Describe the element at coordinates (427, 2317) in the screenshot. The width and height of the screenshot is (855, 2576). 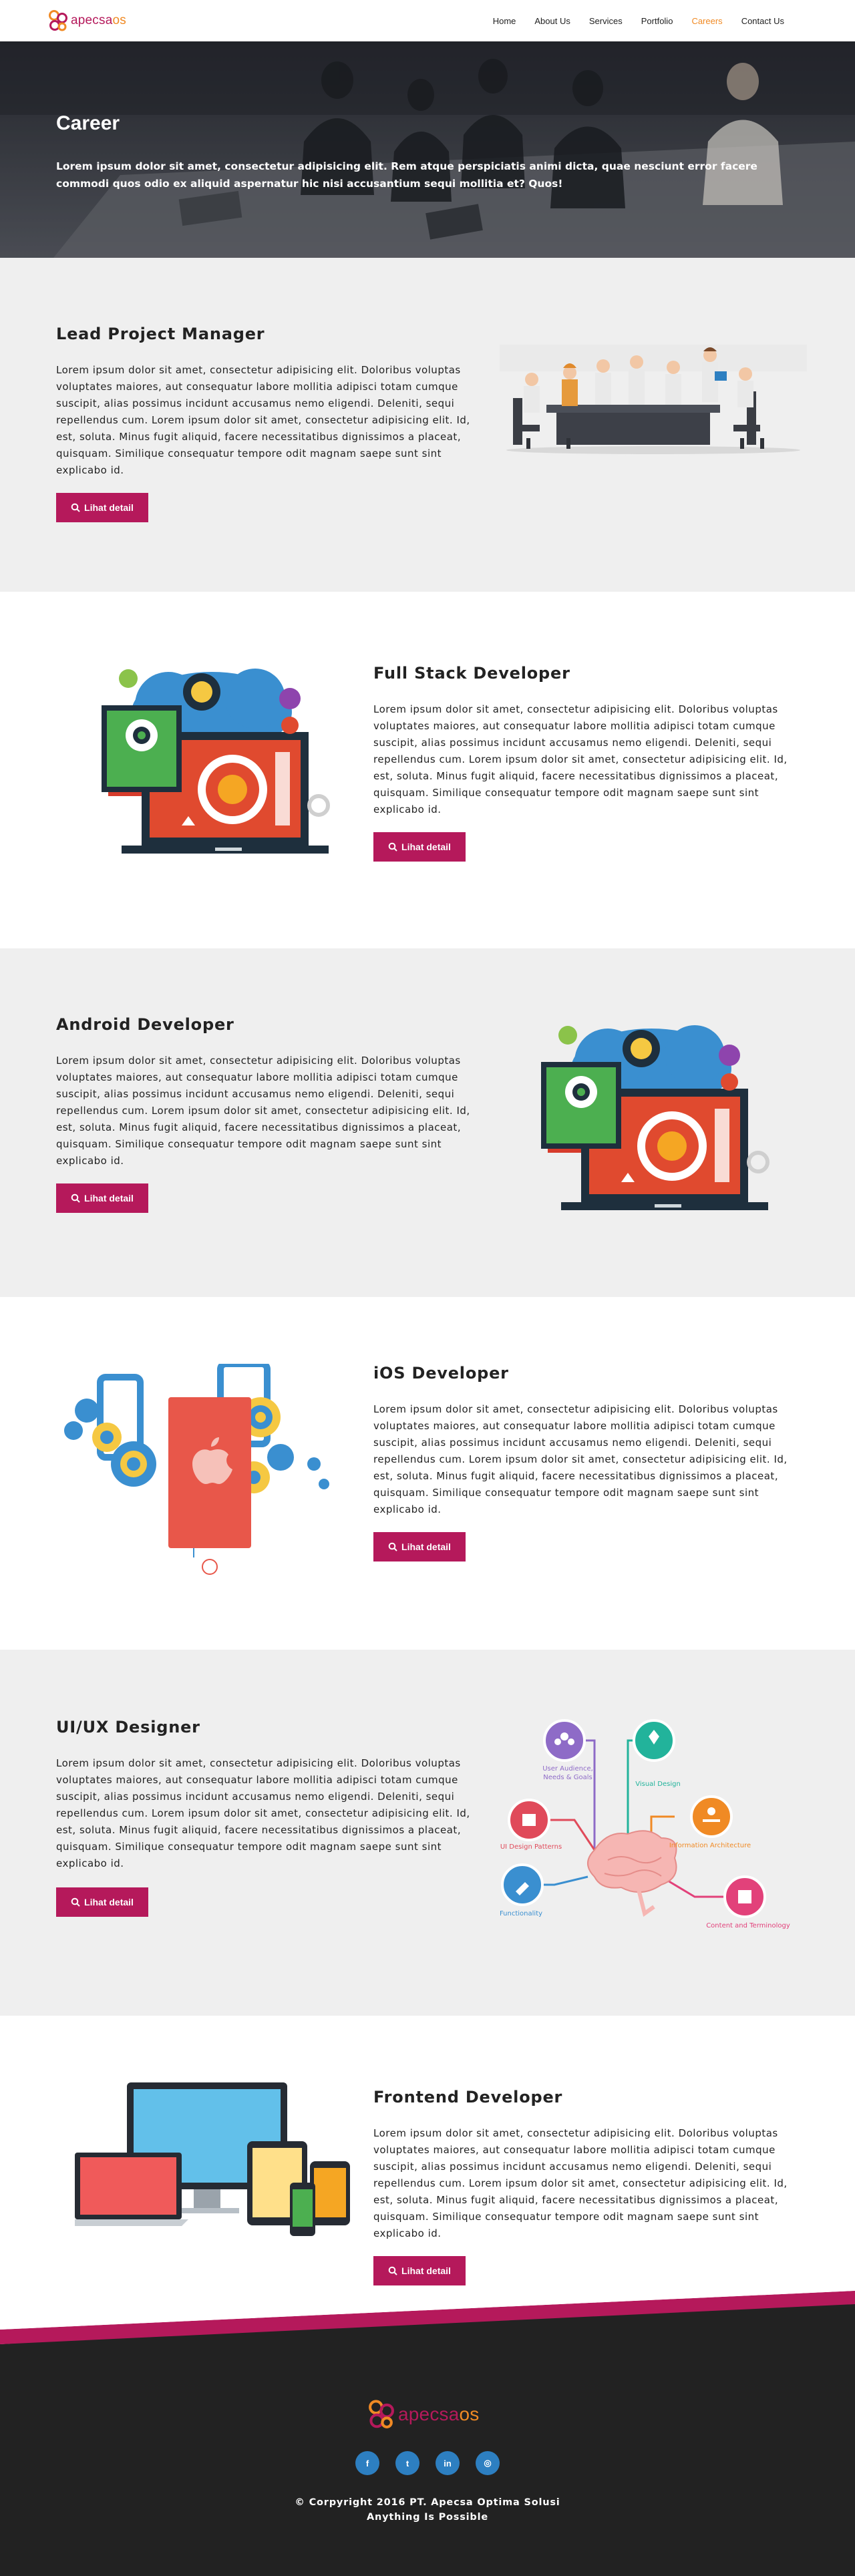
I see `footer-diagonal-band` at that location.